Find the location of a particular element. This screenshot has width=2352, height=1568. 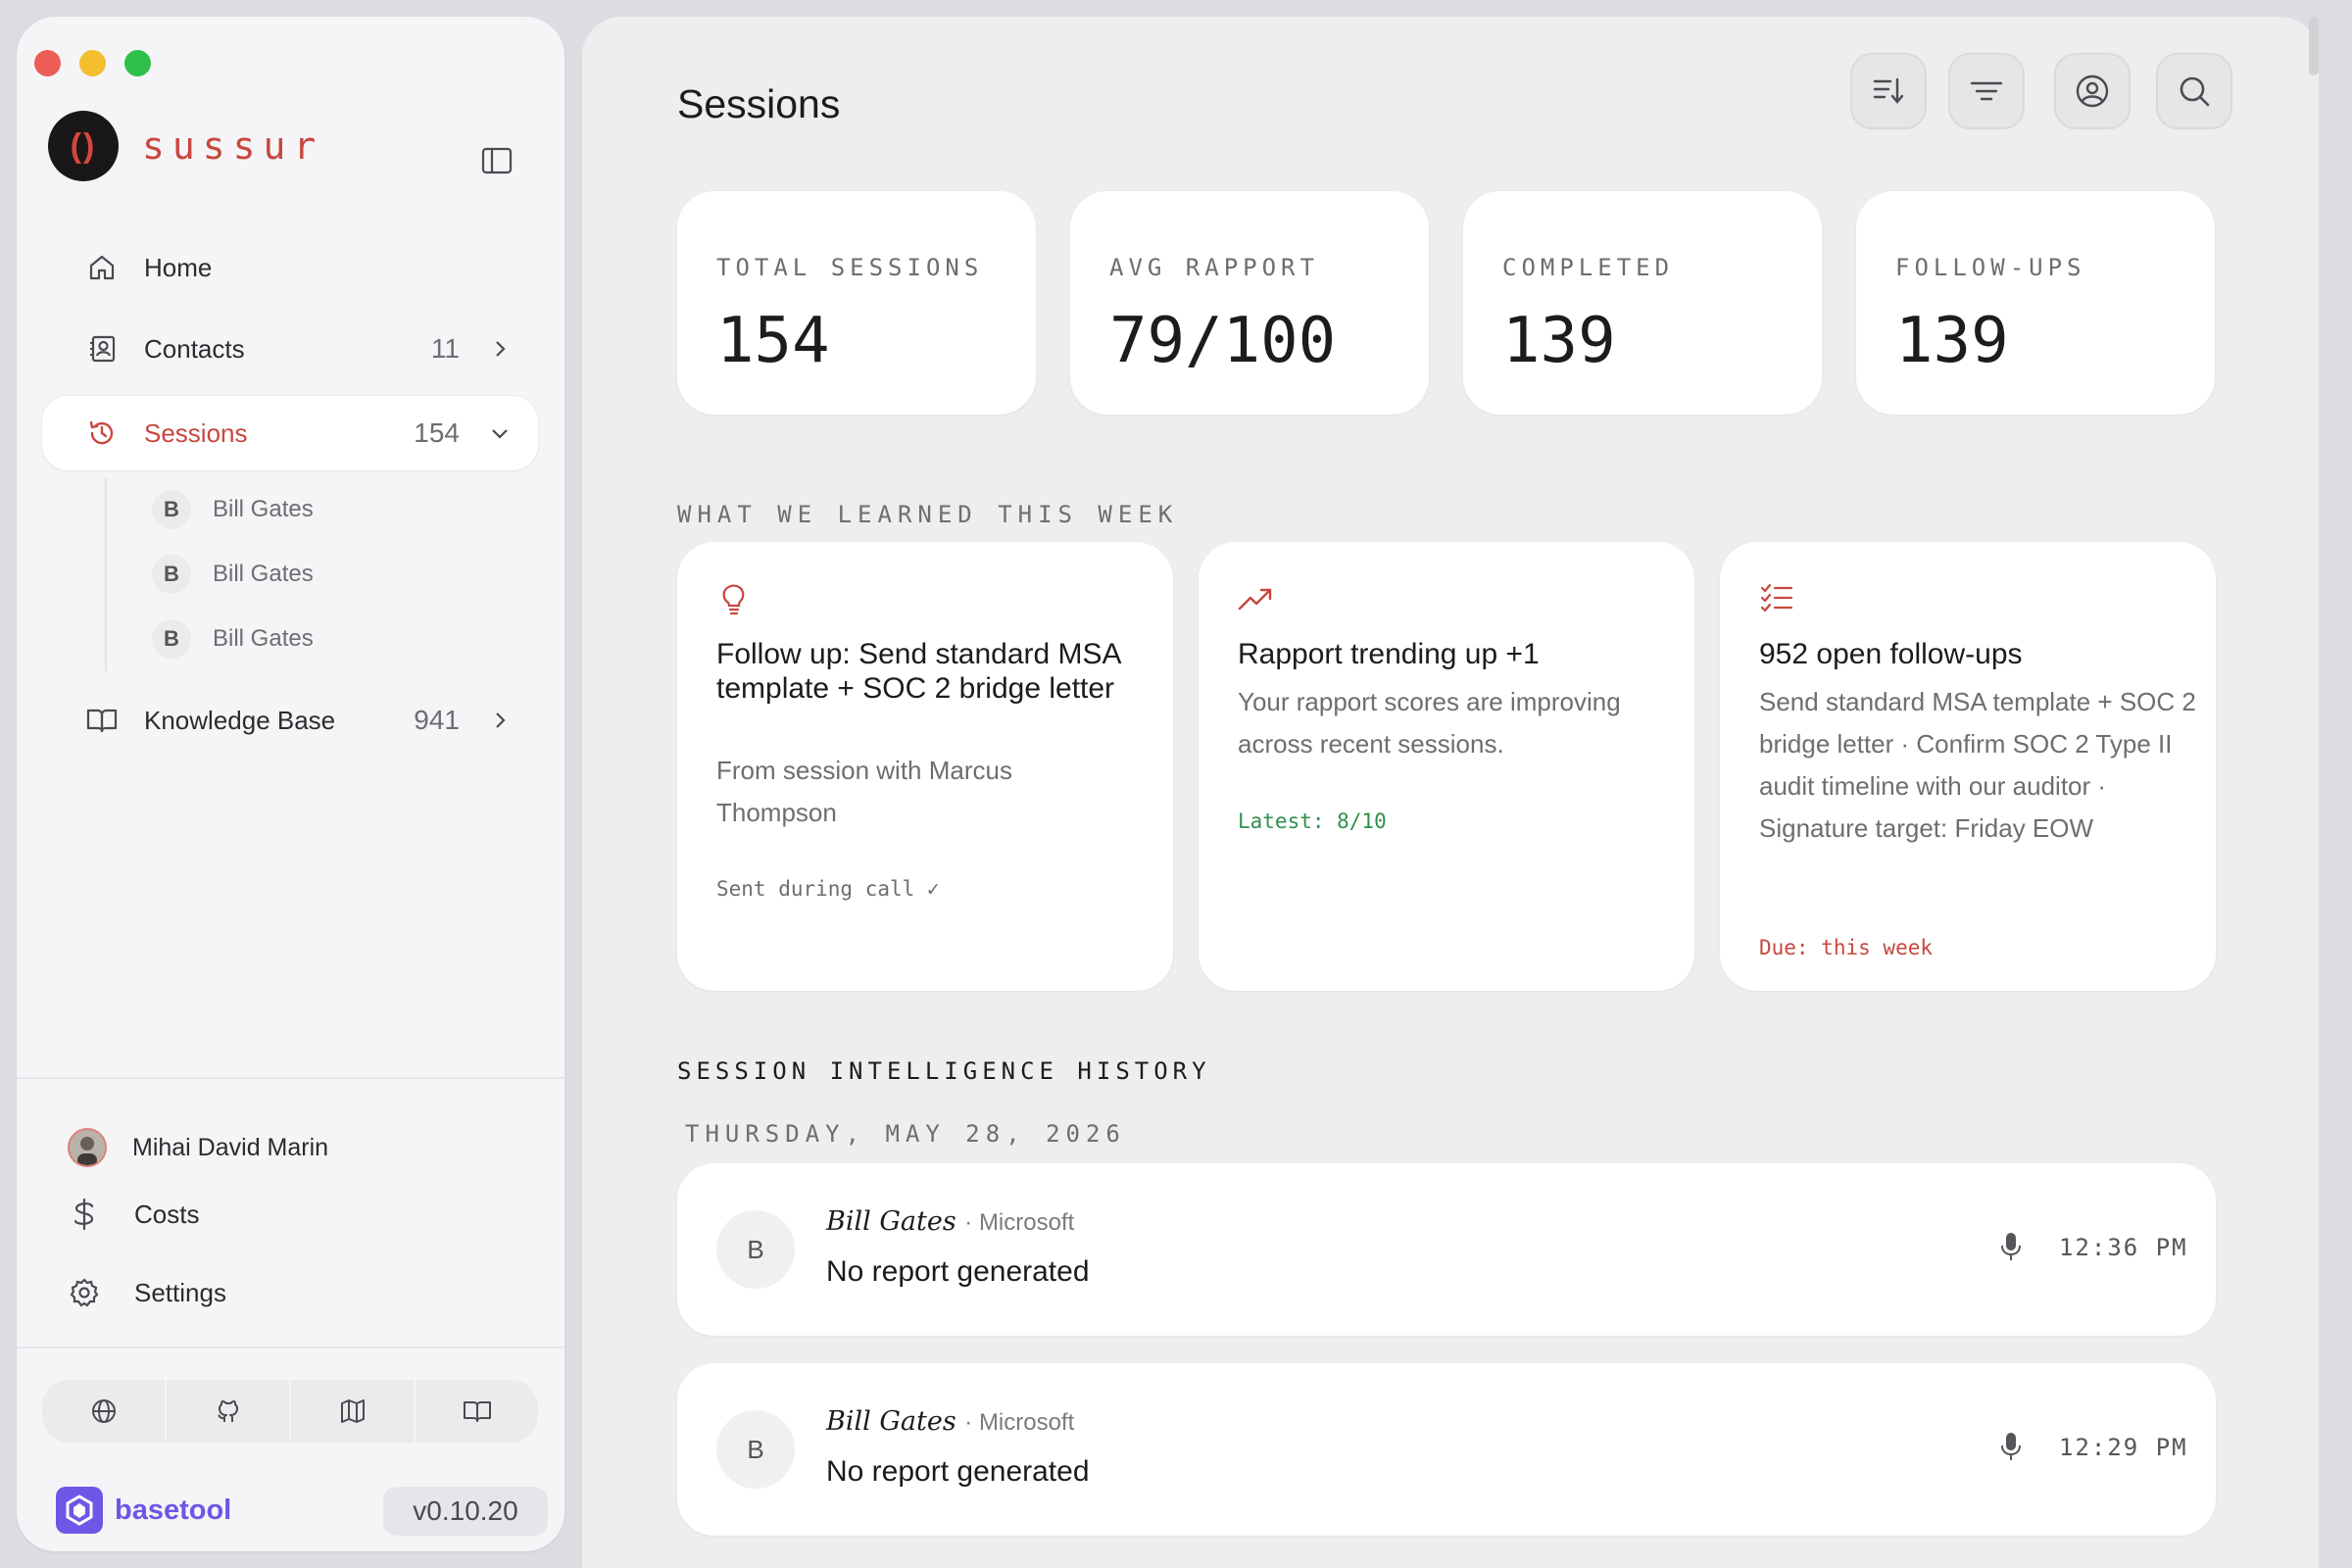

insight-meta: Latest: 8/10 is located at coordinates (1312, 821).